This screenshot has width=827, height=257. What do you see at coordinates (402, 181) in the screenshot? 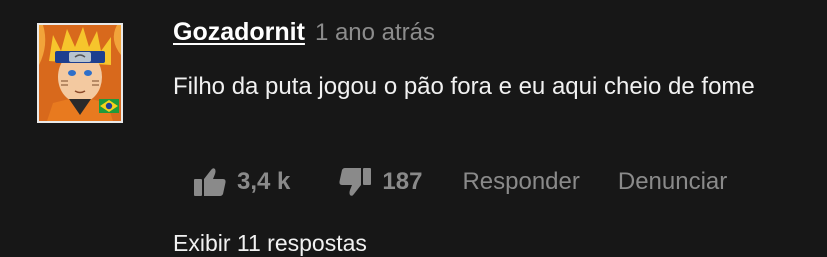
I see `dislike-count: 187` at bounding box center [402, 181].